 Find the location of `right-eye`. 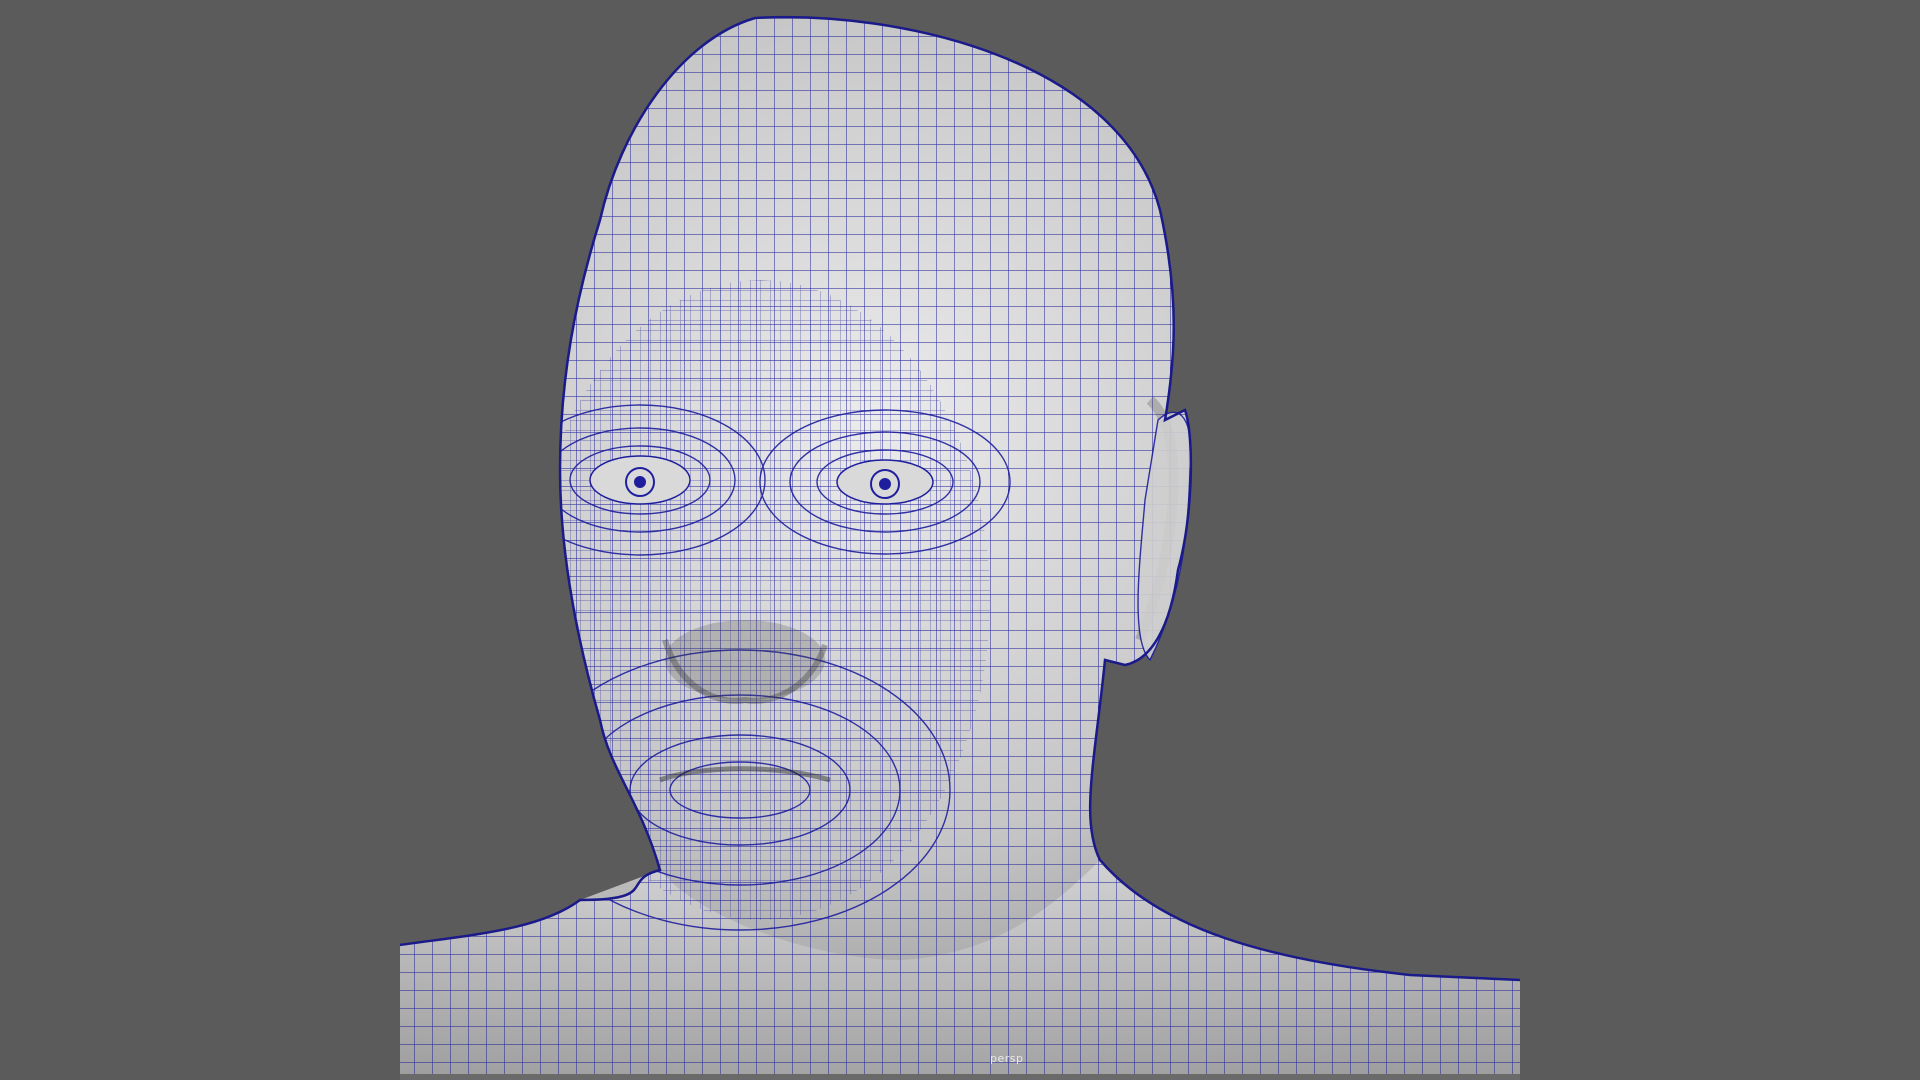

right-eye is located at coordinates (885, 482).